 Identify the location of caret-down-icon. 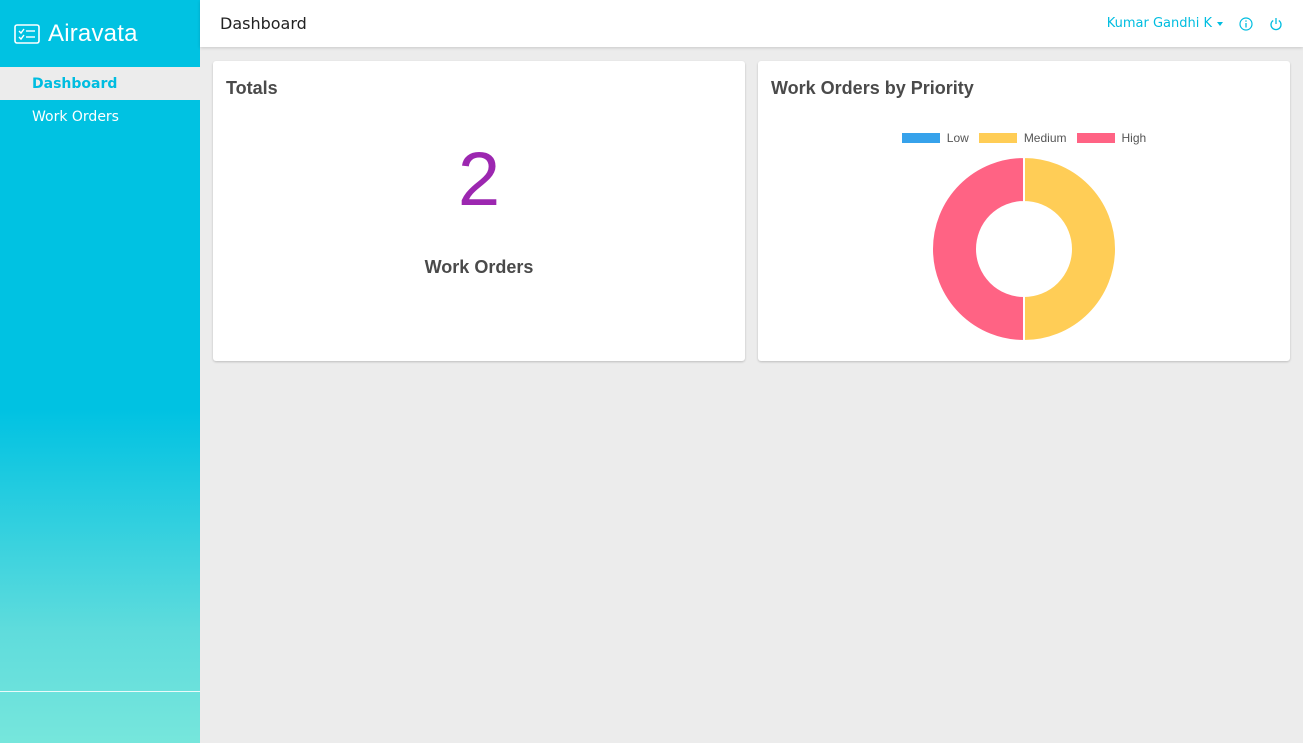
(1220, 23).